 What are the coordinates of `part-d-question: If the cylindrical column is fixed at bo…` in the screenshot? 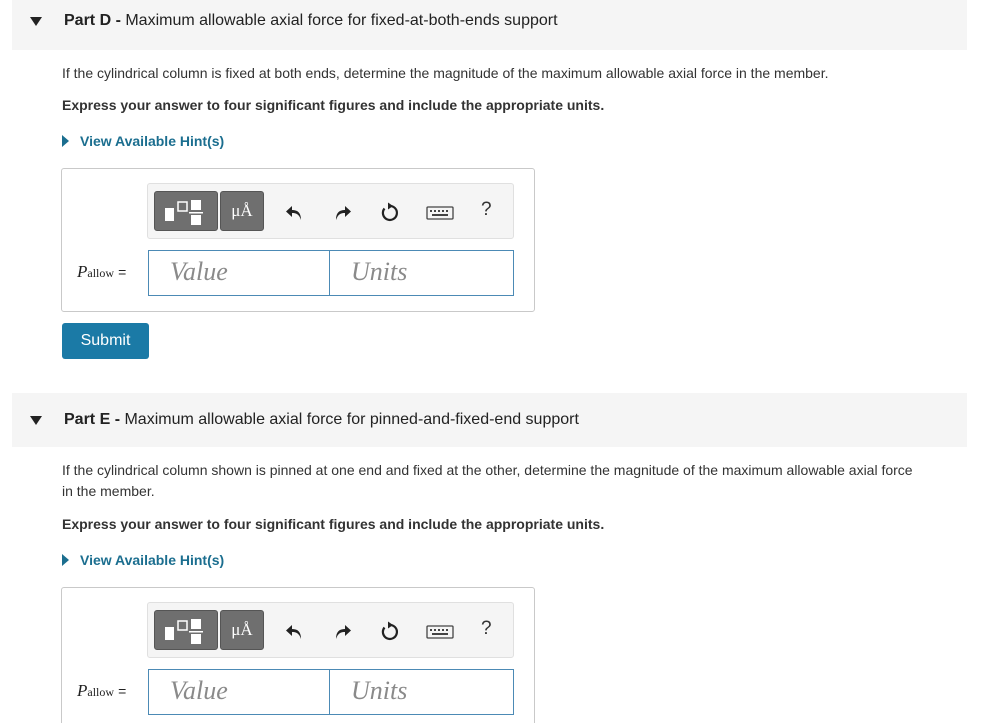 It's located at (445, 73).